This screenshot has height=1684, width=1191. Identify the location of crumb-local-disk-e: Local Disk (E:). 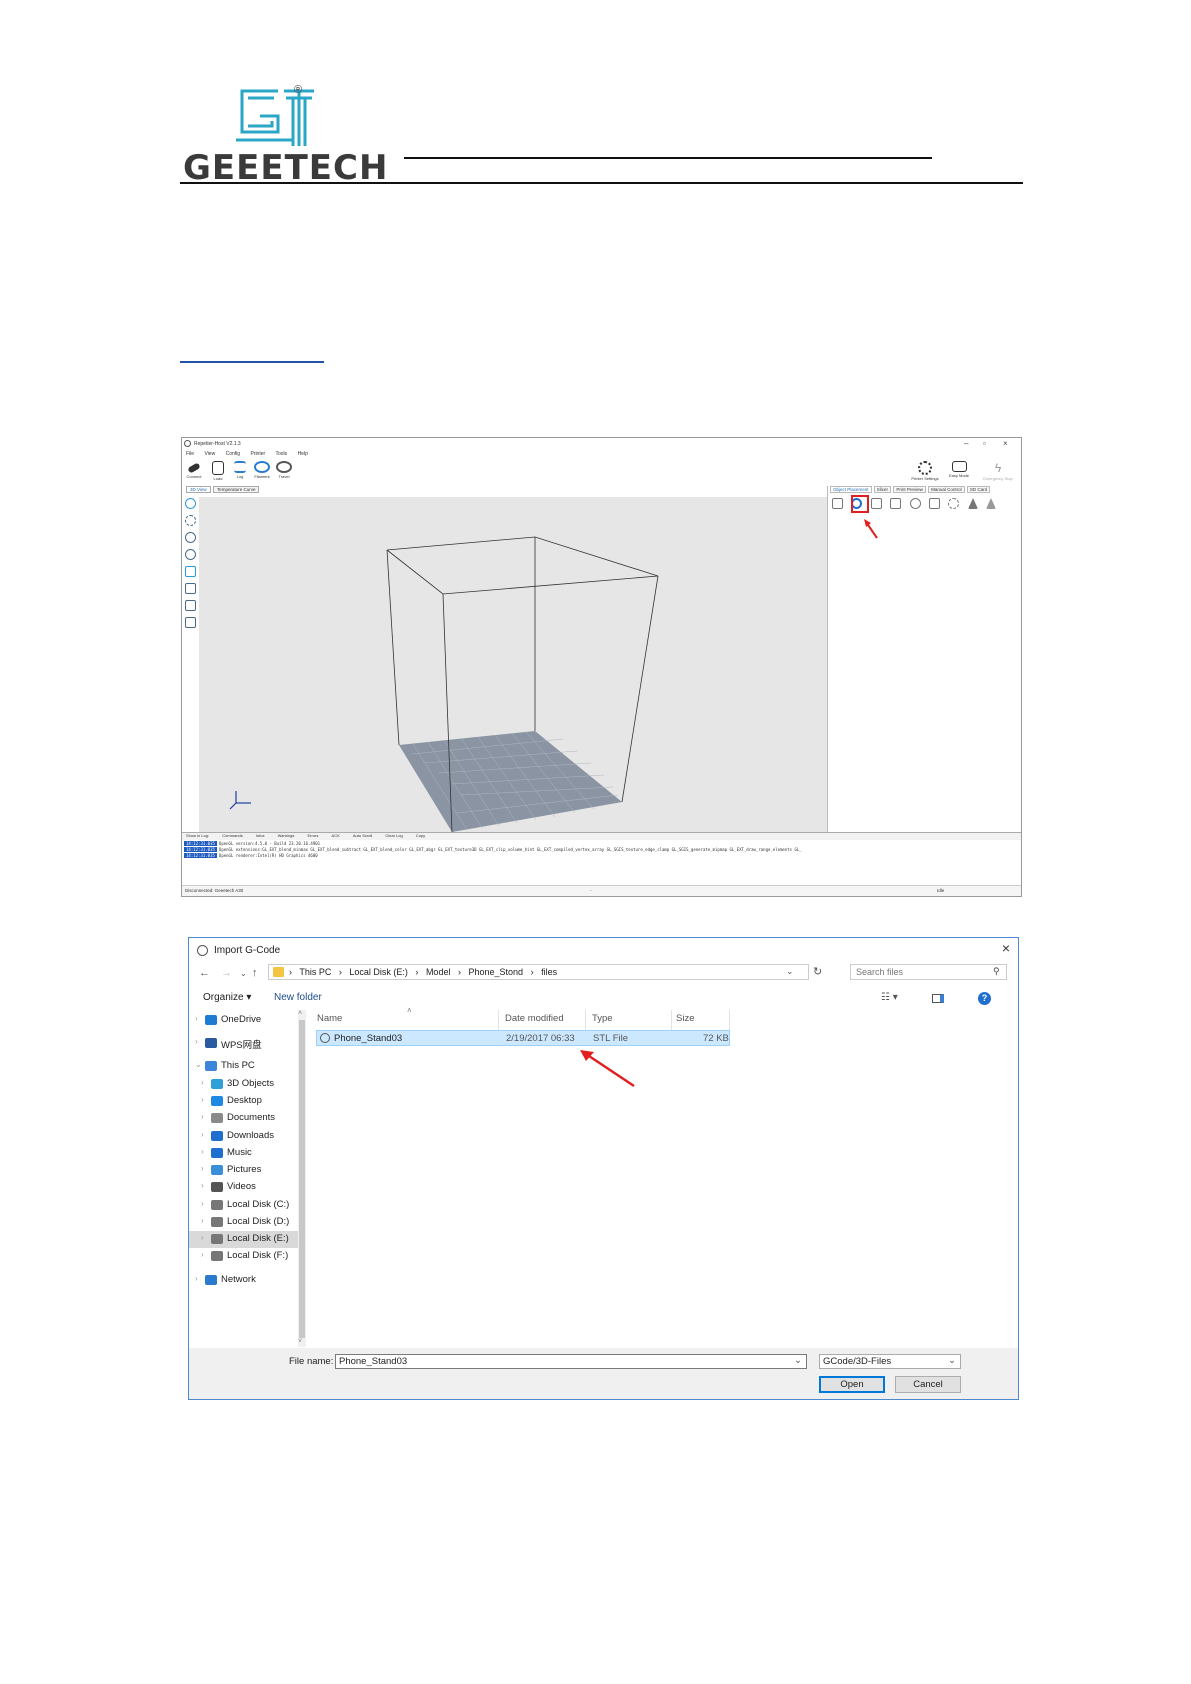
(378, 972).